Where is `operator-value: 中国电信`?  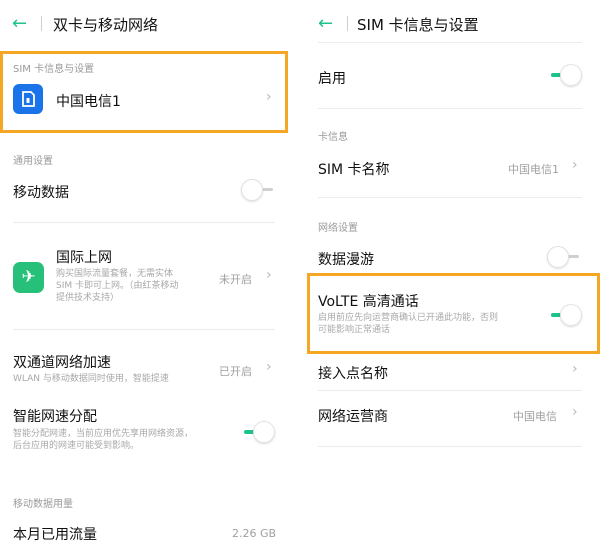 operator-value: 中国电信 is located at coordinates (535, 416).